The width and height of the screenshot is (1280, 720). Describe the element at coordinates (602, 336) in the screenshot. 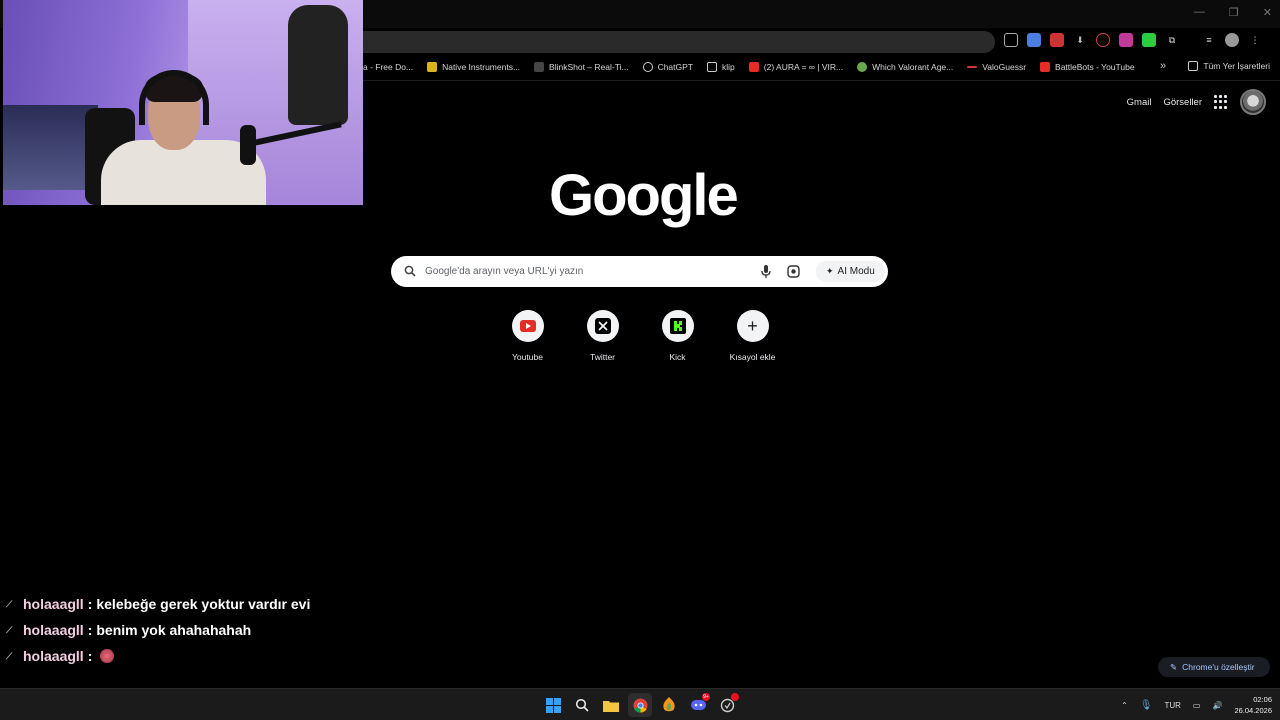

I see `shortcut-twitter: Twitter` at that location.